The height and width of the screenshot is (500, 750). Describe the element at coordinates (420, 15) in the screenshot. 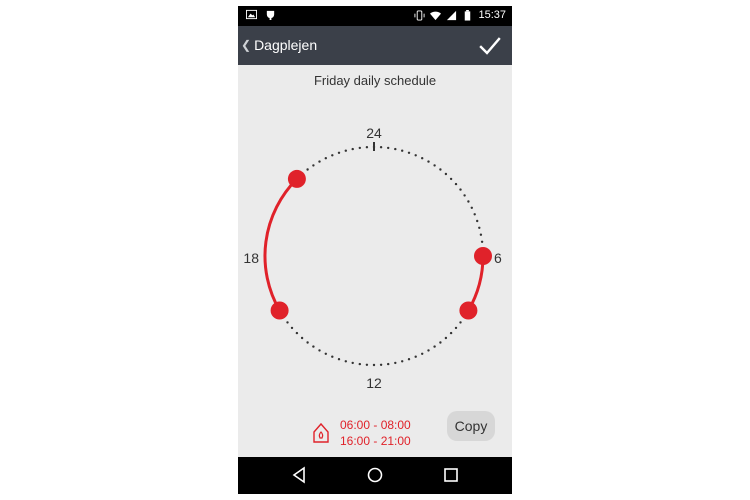

I see `vibrate-icon` at that location.